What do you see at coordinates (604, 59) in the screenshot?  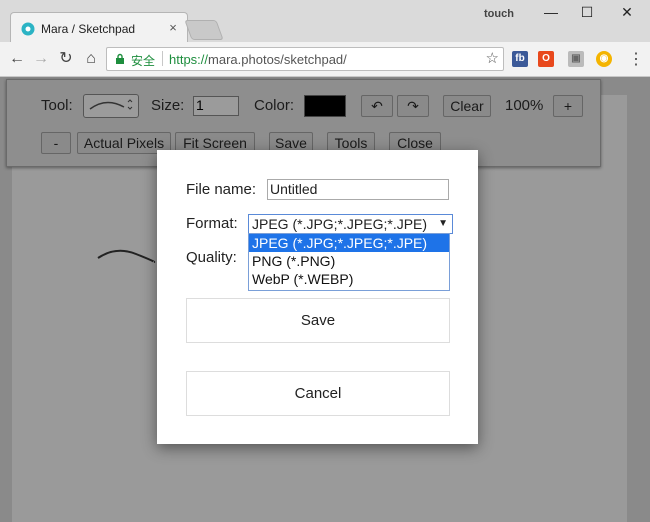 I see `chrome-extension-icon: ◉` at bounding box center [604, 59].